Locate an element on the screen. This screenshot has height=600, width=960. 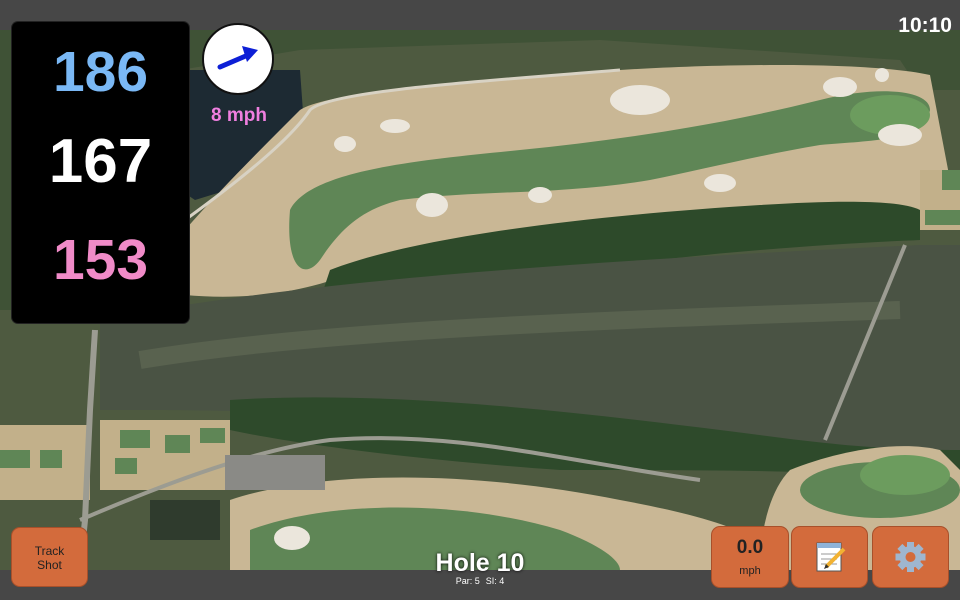
wind-direction-arrow-icon is located at coordinates (237, 58).